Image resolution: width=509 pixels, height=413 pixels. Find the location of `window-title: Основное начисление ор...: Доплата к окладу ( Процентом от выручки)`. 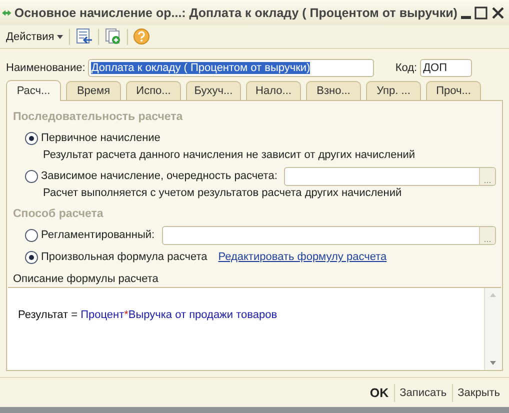

window-title: Основное начисление ор...: Доплата к окладу ( Процентом от выручки) is located at coordinates (236, 13).